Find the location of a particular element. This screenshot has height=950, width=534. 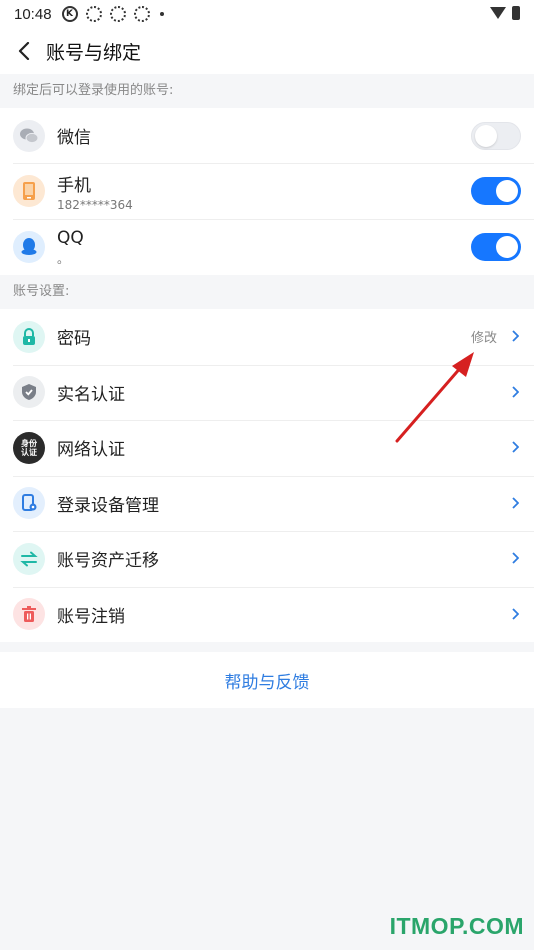

status-right is located at coordinates (505, 13).